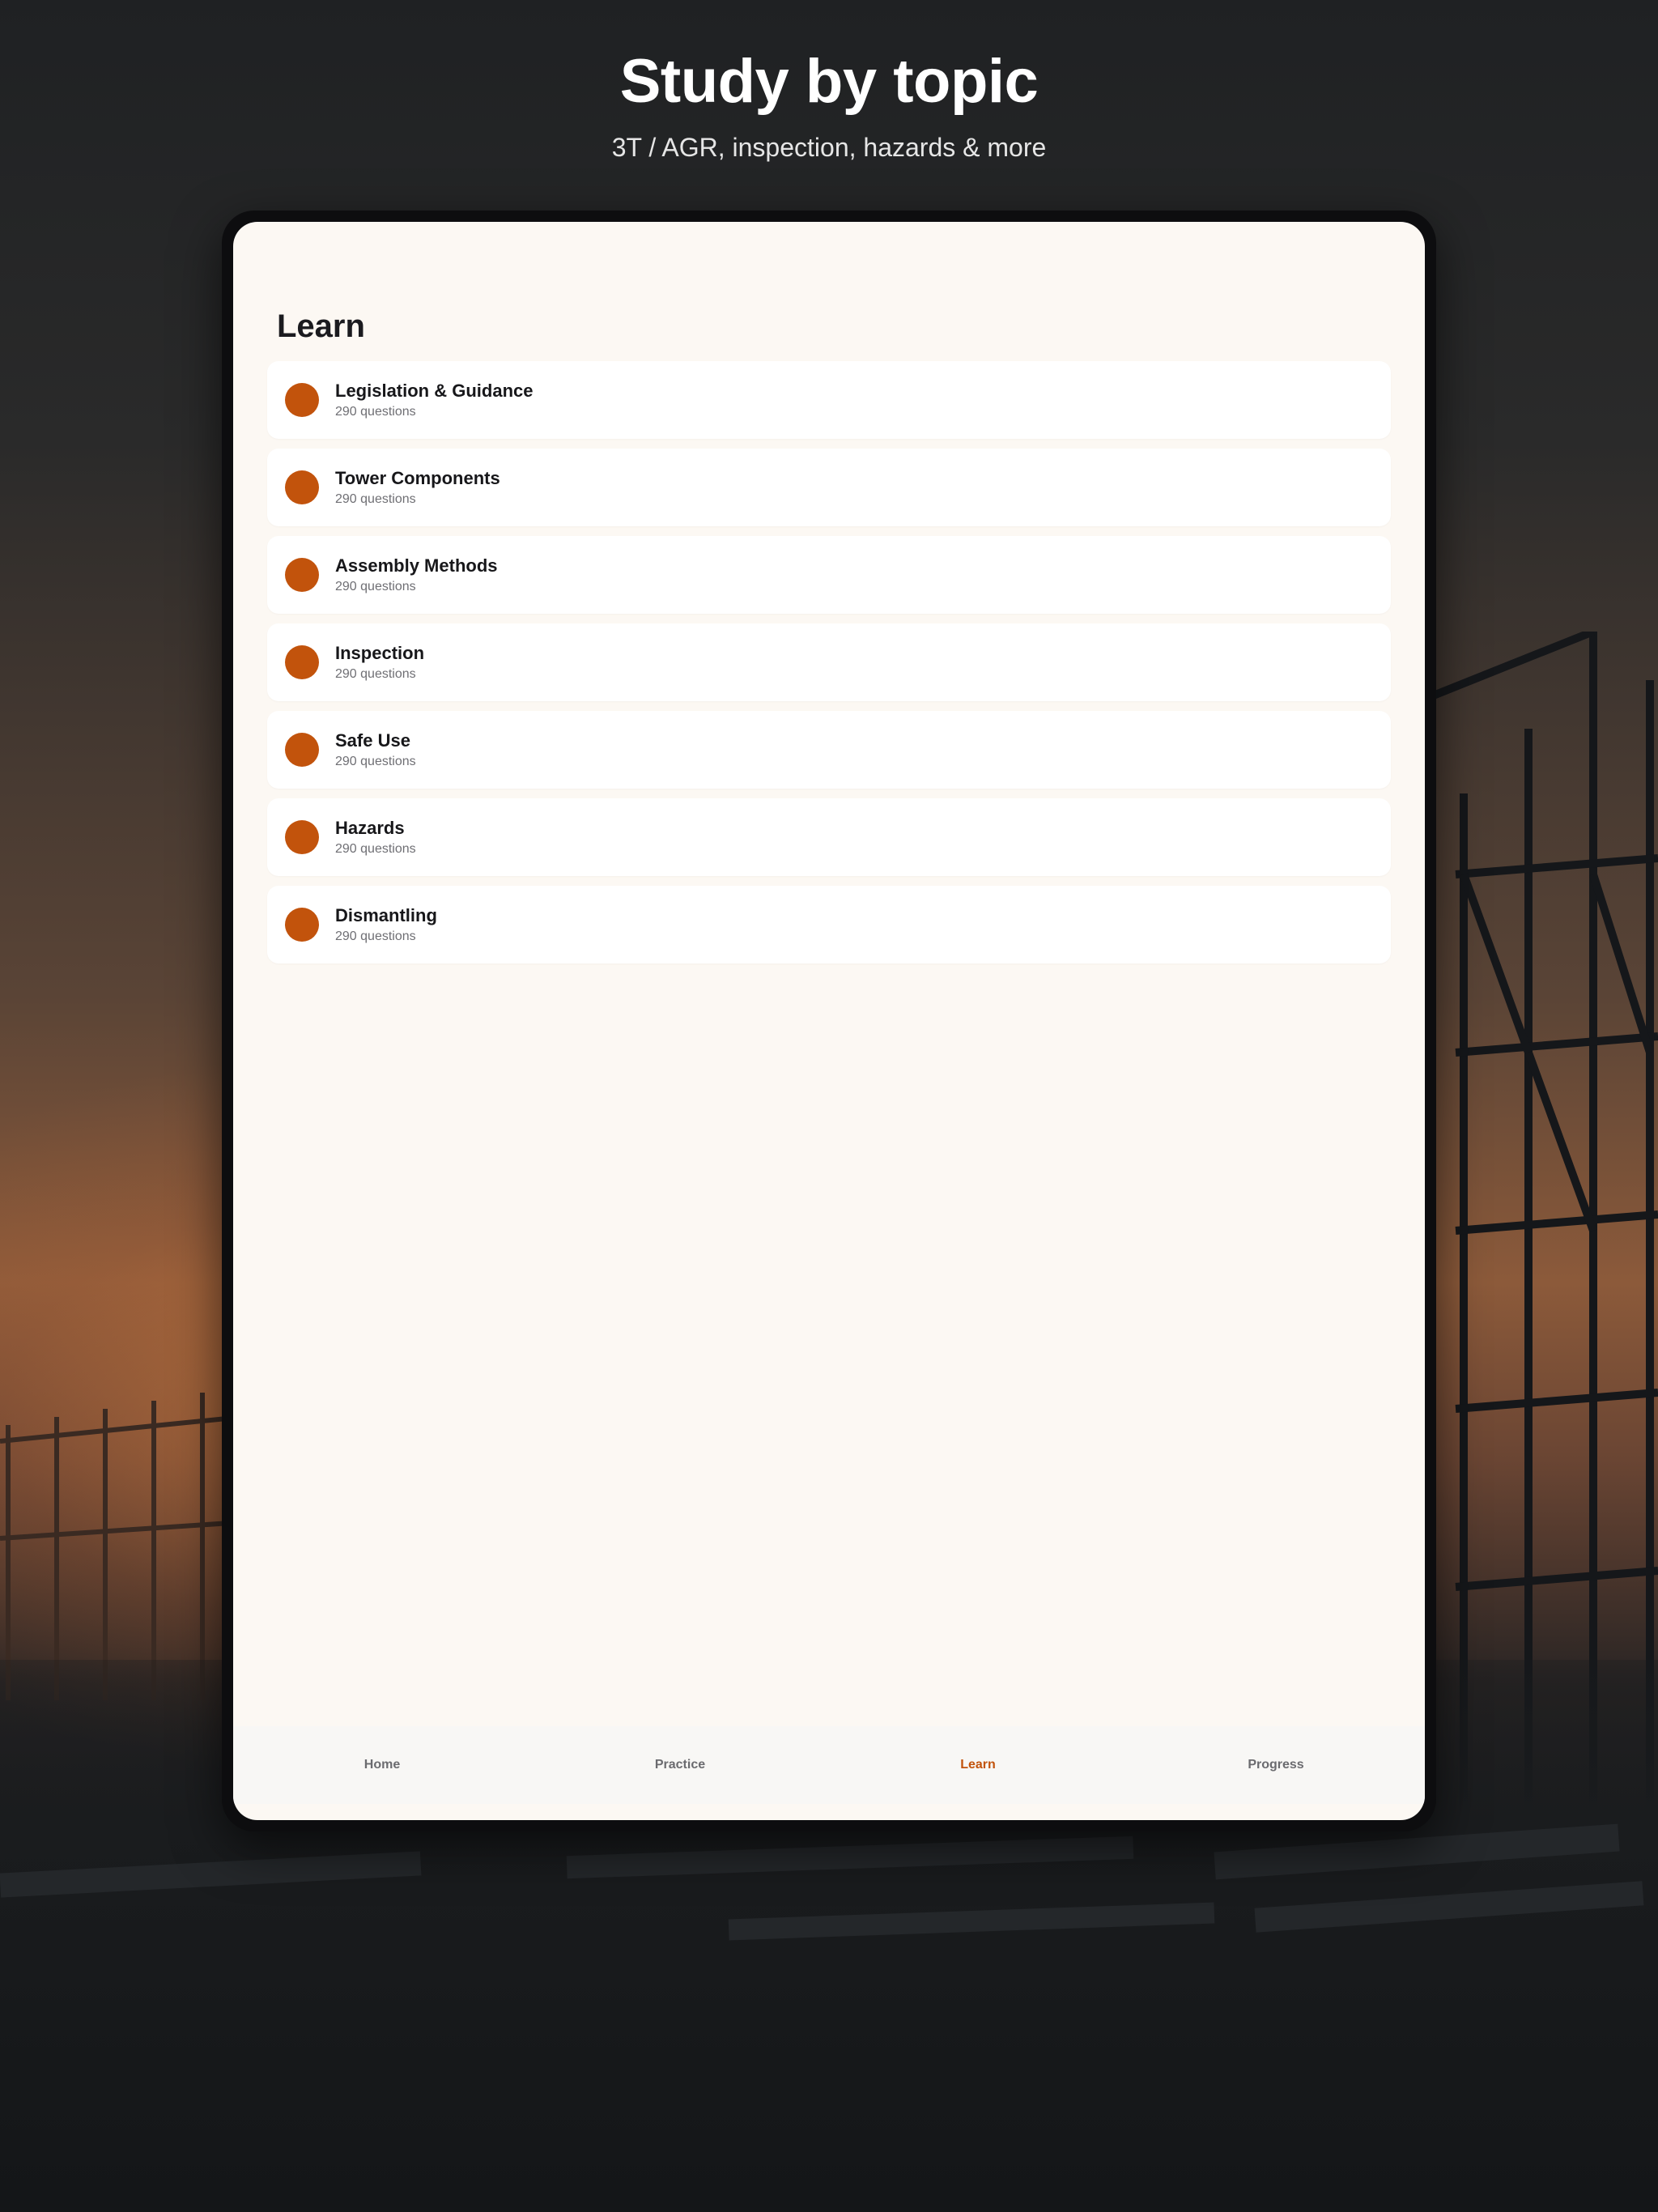  I want to click on topic-name: Legislation & Guidance, so click(434, 391).